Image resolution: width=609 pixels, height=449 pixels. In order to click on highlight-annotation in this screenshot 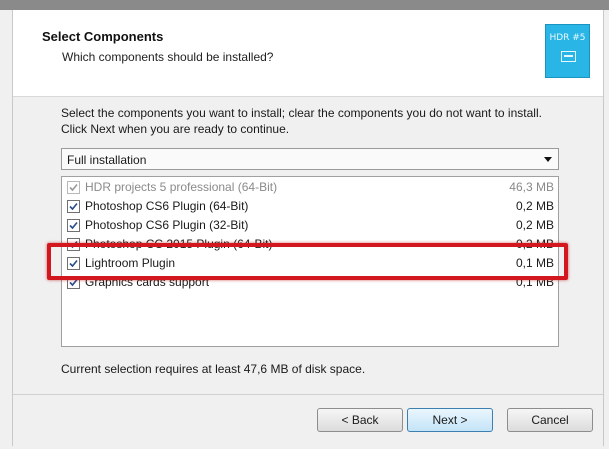, I will do `click(307, 261)`.